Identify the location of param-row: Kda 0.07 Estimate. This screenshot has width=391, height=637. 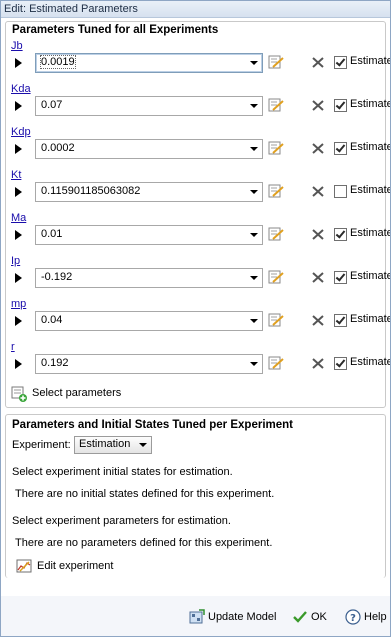
(198, 101).